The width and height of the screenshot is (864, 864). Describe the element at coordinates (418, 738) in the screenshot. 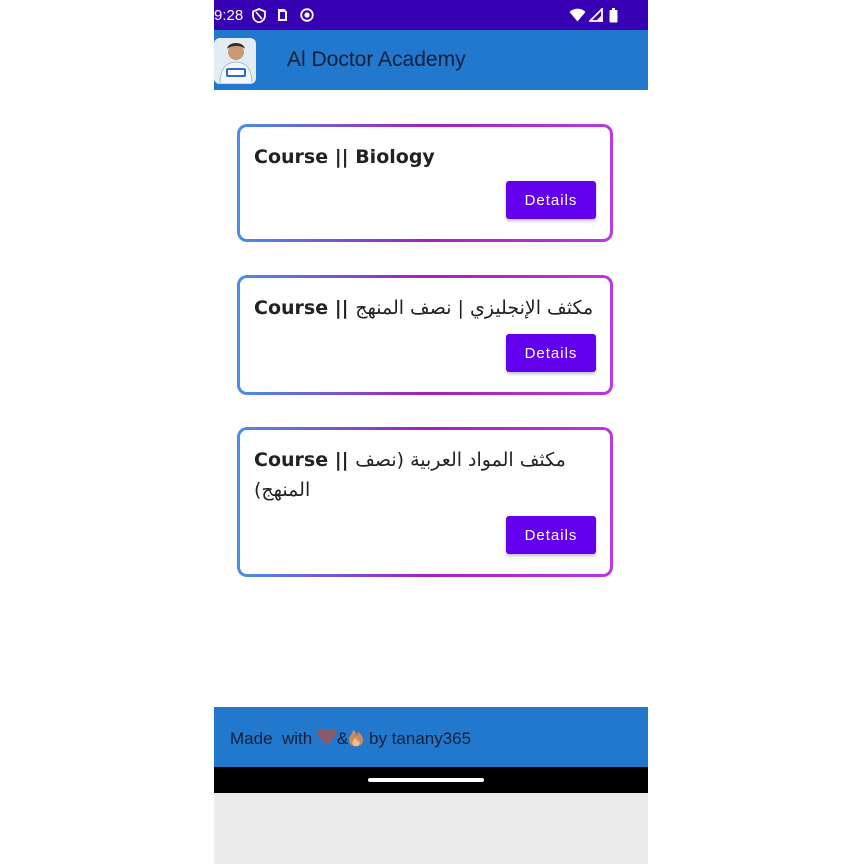

I see `footer-by: by tanany365` at that location.